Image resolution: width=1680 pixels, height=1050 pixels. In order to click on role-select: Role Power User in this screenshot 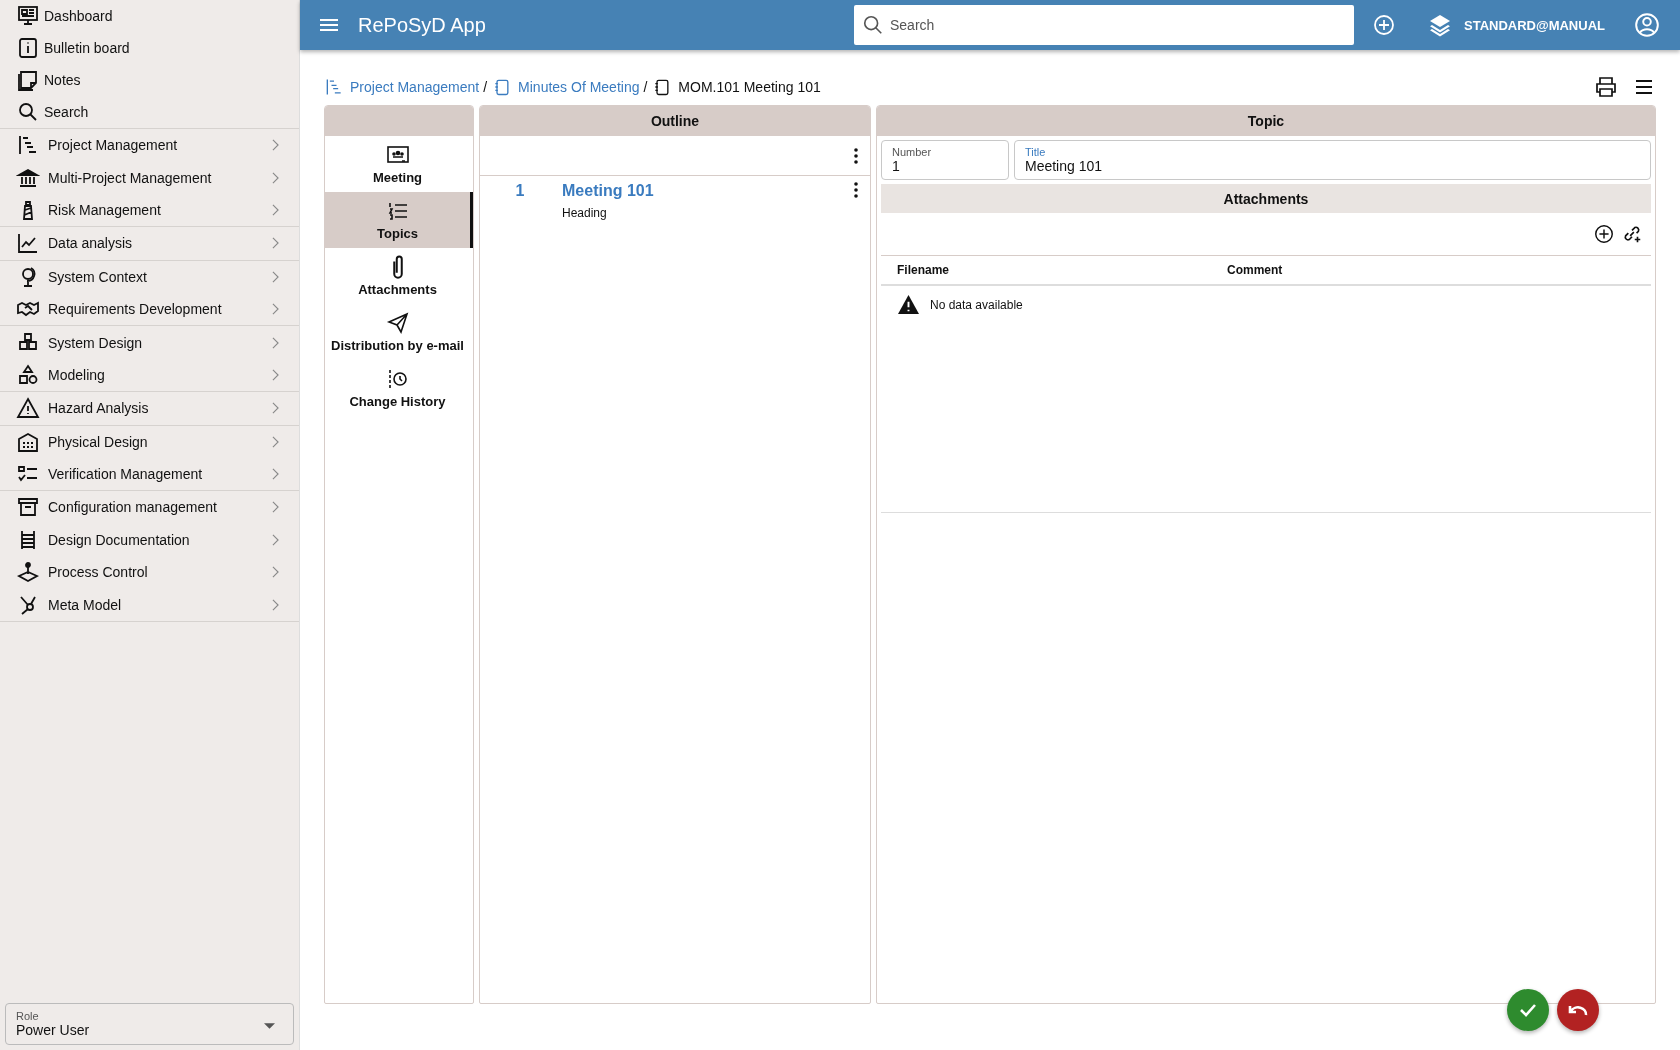, I will do `click(149, 1024)`.